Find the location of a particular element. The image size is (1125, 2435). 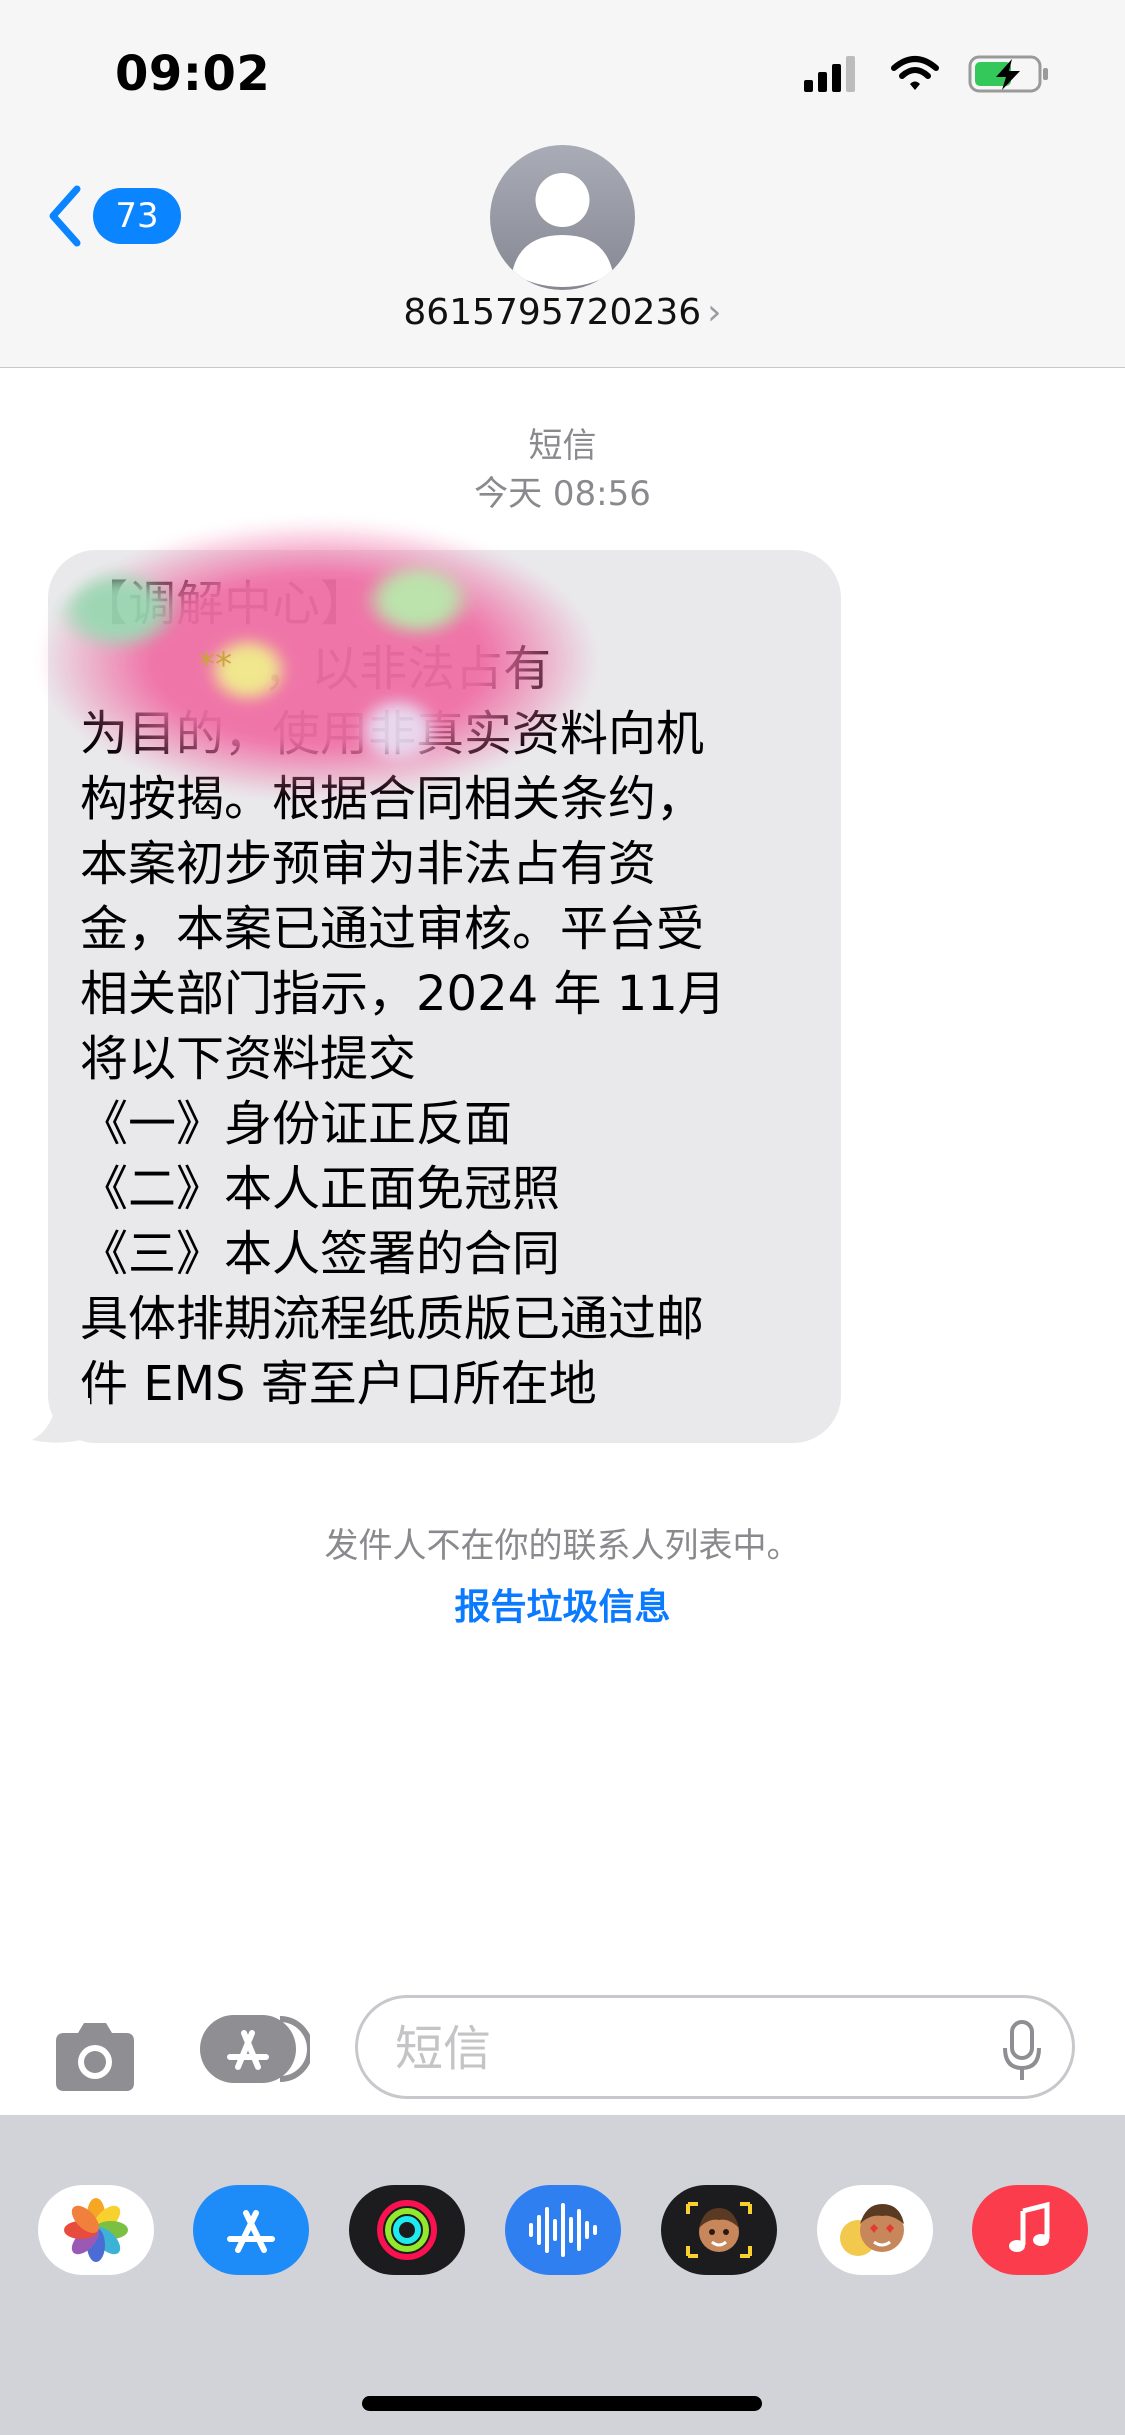

chevron-right-icon: › is located at coordinates (714, 312).